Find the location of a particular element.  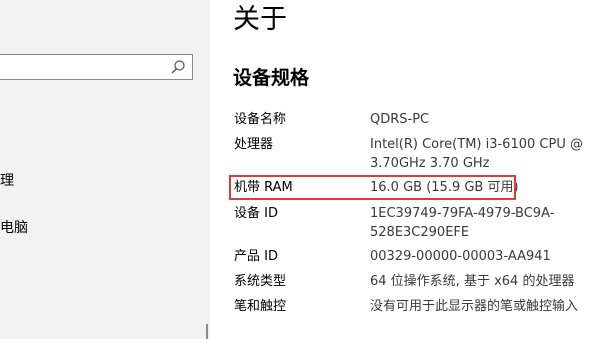

spec-value-product-id: 00329-00000-00003-AA941 is located at coordinates (460, 256).